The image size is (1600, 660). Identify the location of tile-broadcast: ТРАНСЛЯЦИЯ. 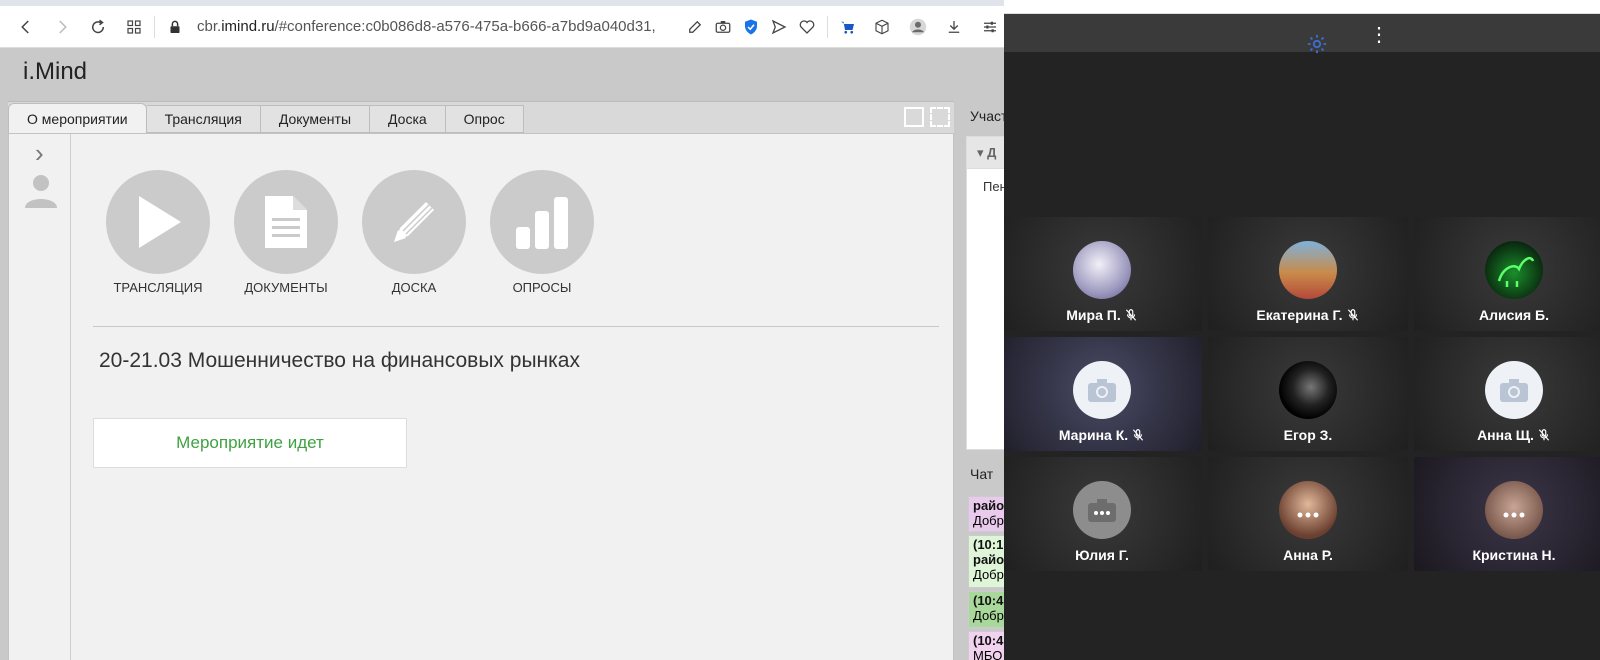
(158, 232).